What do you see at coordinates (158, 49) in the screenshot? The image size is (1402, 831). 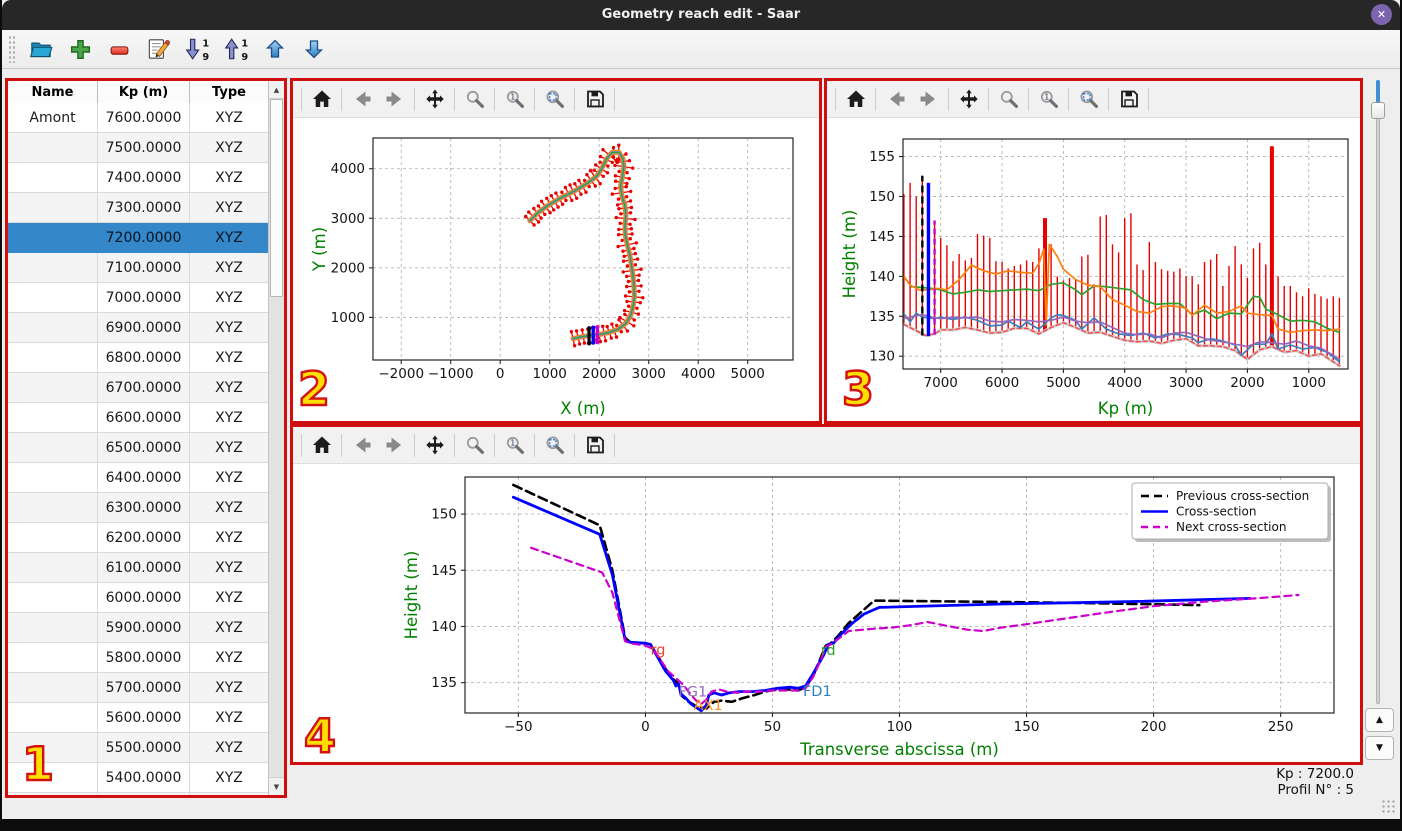 I see `edit-button` at bounding box center [158, 49].